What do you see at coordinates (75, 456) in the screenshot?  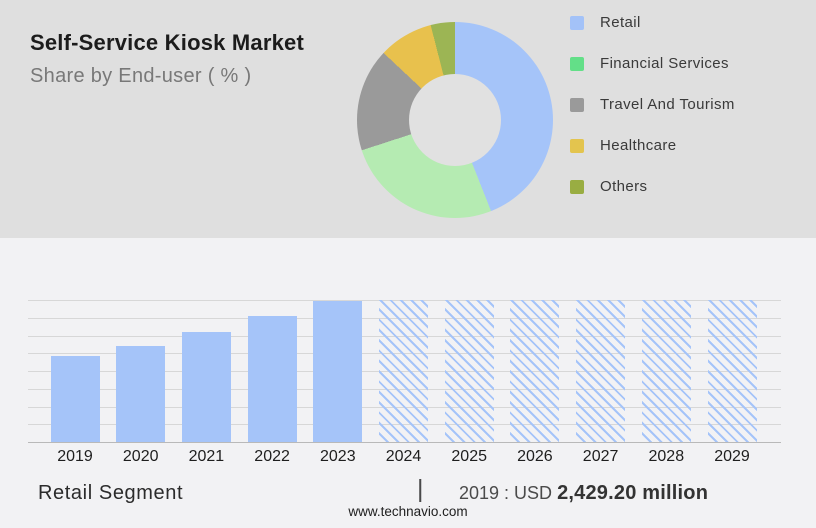 I see `x-axis-label: 2019` at bounding box center [75, 456].